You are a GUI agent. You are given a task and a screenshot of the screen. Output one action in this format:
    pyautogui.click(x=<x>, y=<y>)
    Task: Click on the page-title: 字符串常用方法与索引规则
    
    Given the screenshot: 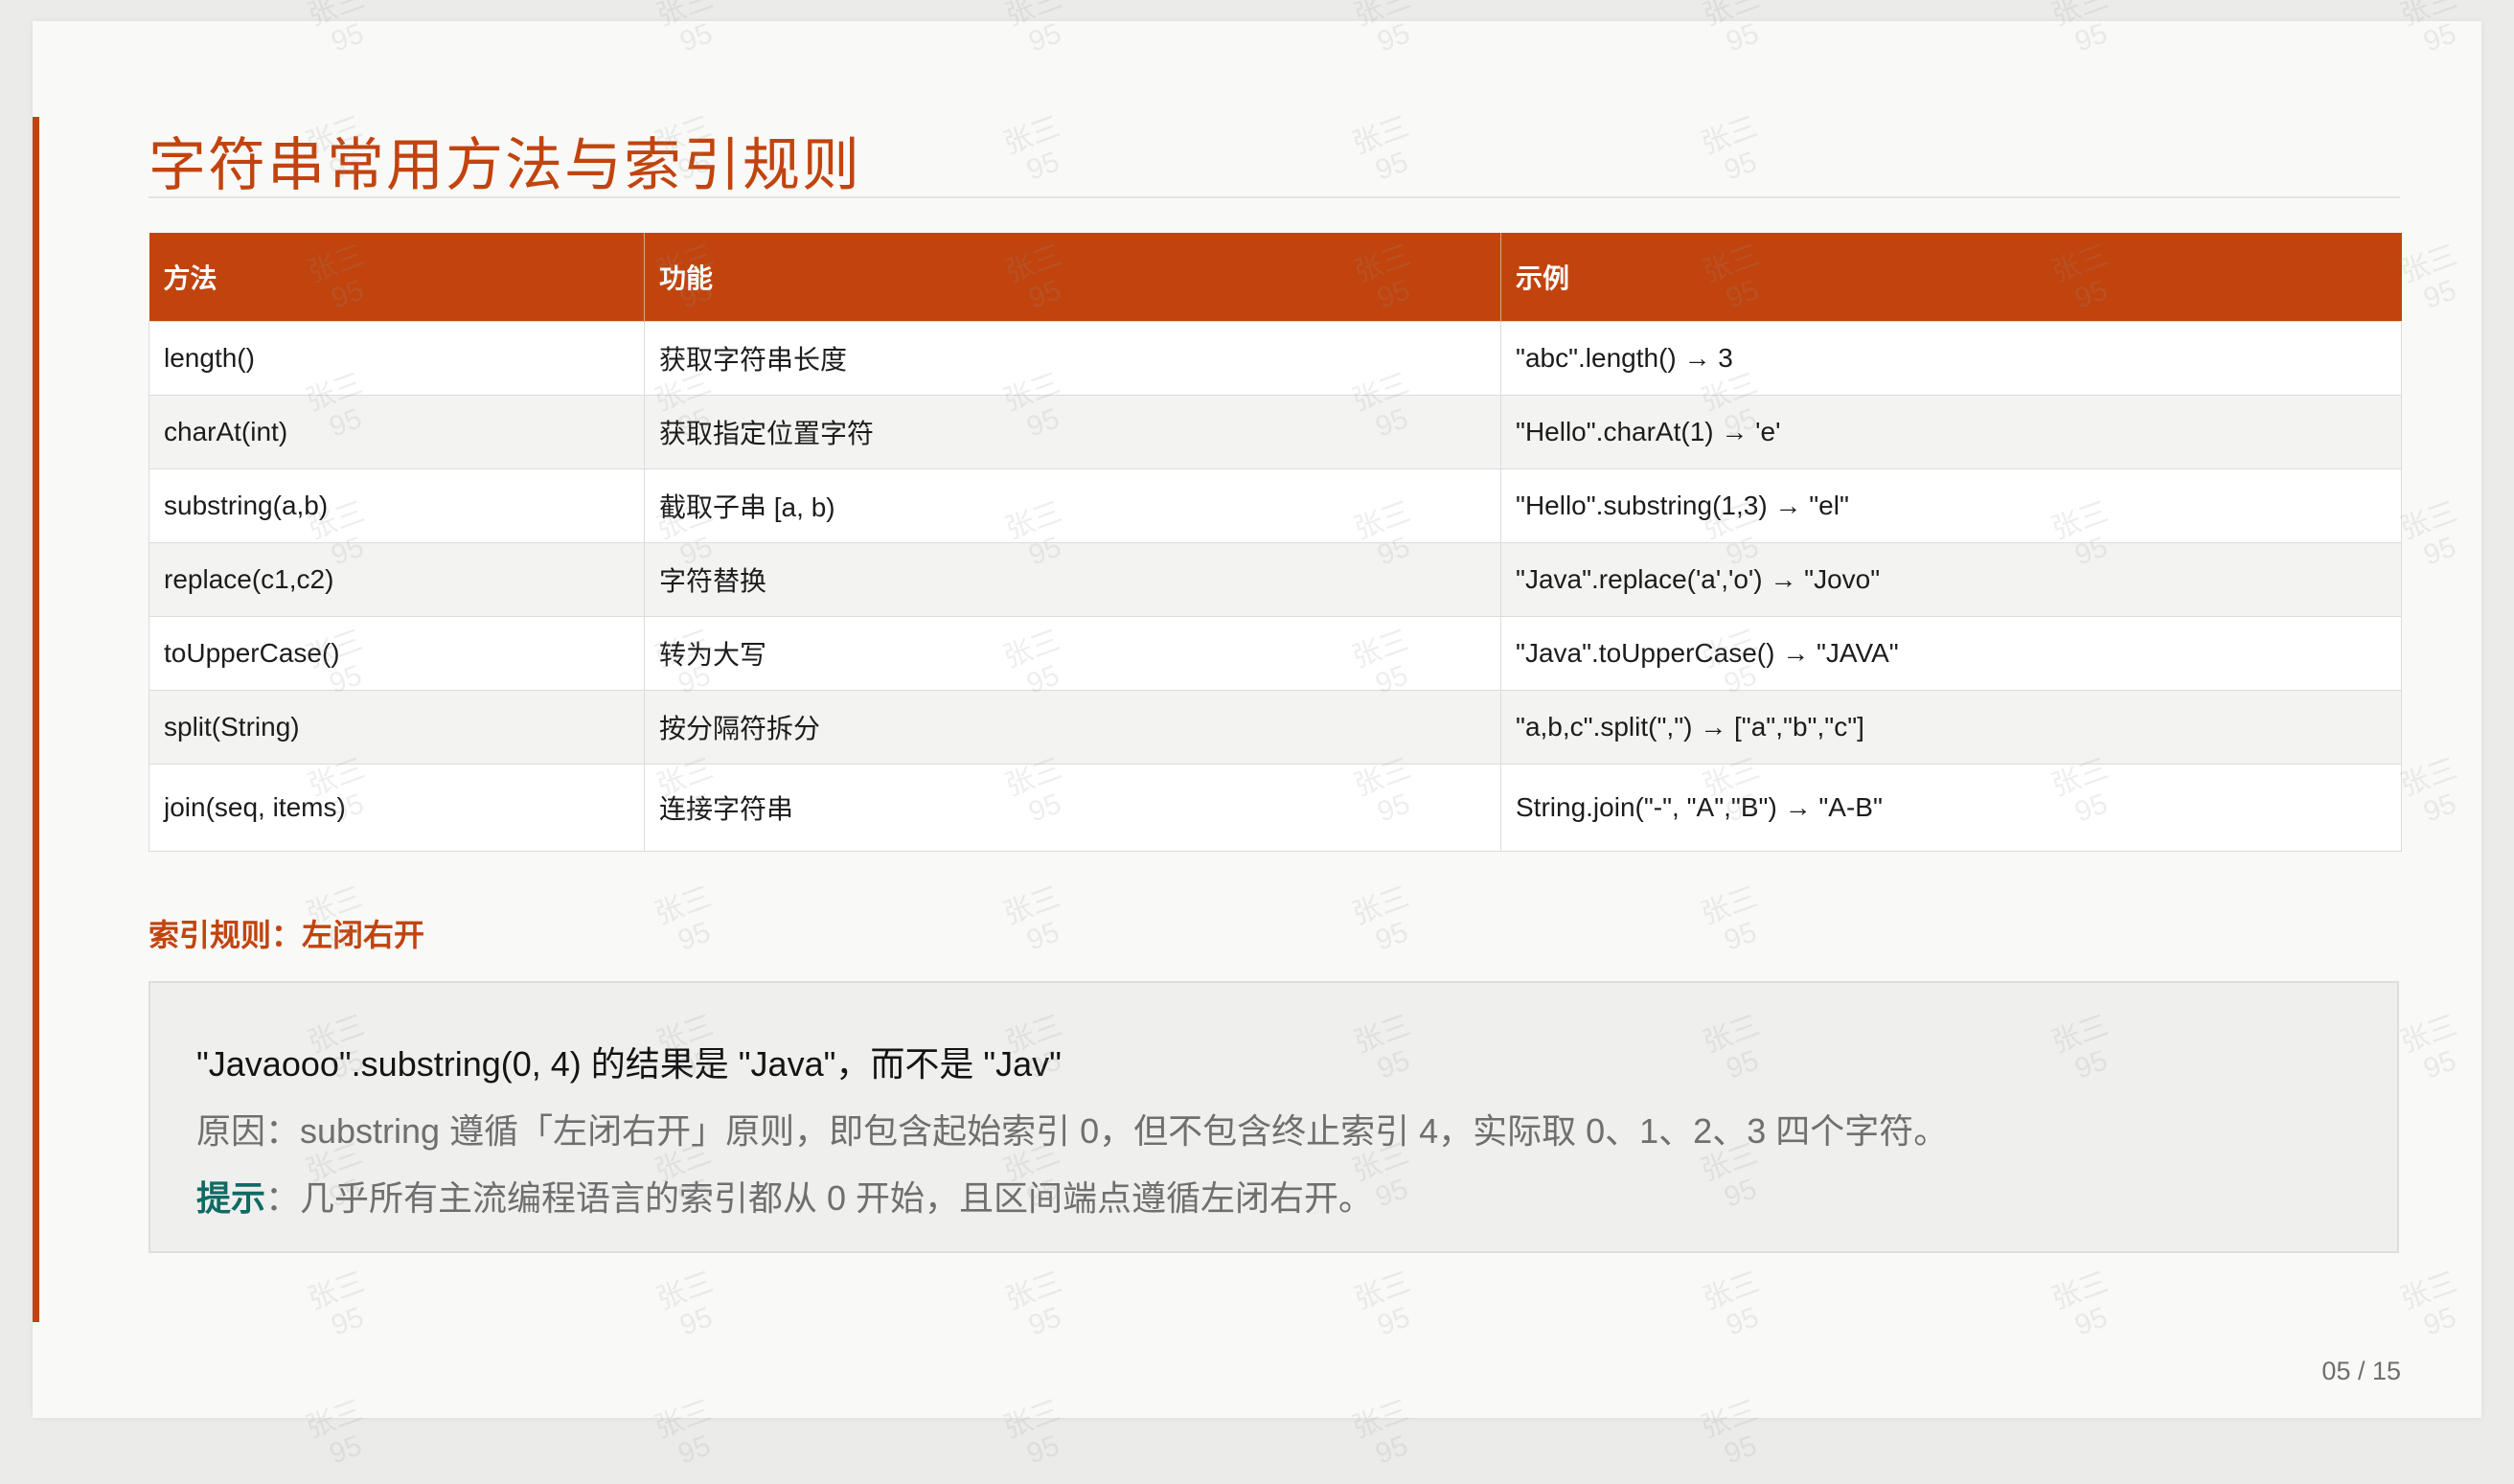 What is the action you would take?
    pyautogui.click(x=505, y=165)
    